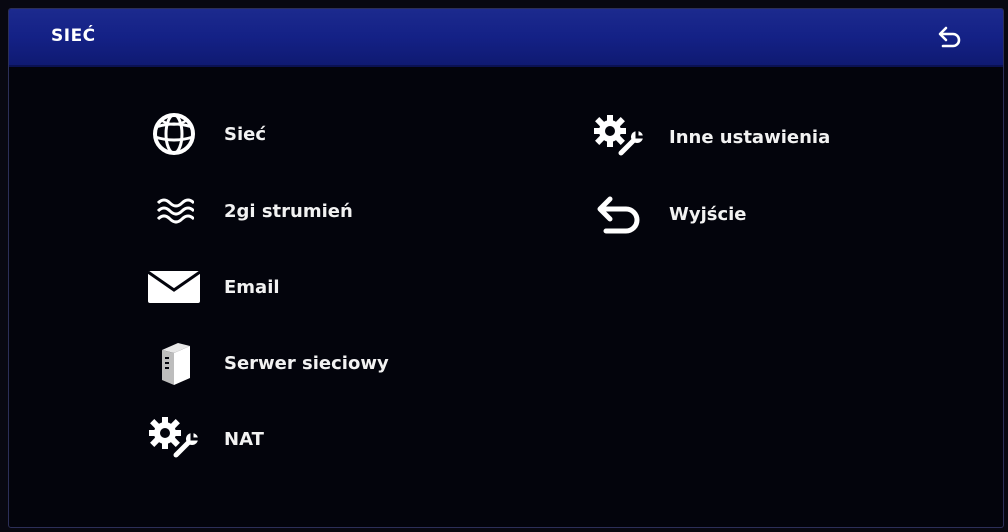 This screenshot has height=532, width=1008. I want to click on menu-item-serwer-sieciowy: Serwer sieciowy, so click(265, 363).